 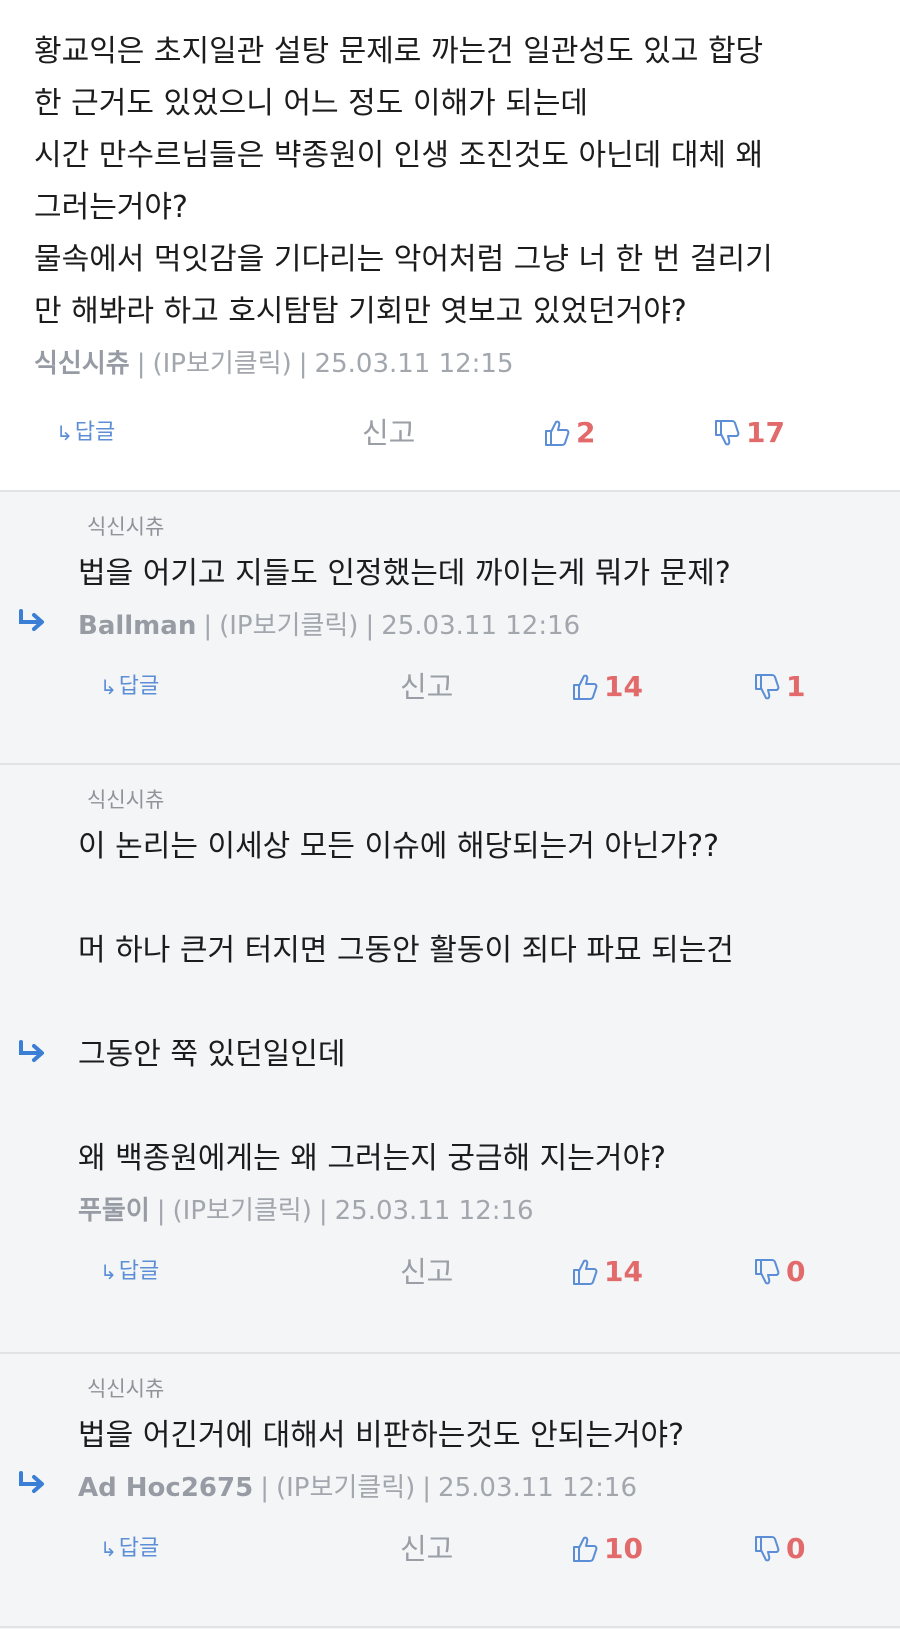 I want to click on comment-actions: ↳ 답글 신고 14 1, so click(x=472, y=687).